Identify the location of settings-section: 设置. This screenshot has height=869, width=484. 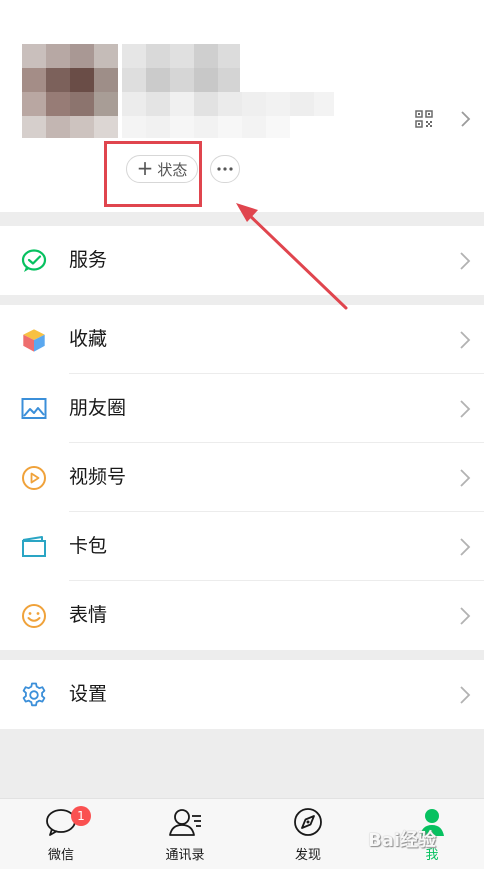
(242, 694).